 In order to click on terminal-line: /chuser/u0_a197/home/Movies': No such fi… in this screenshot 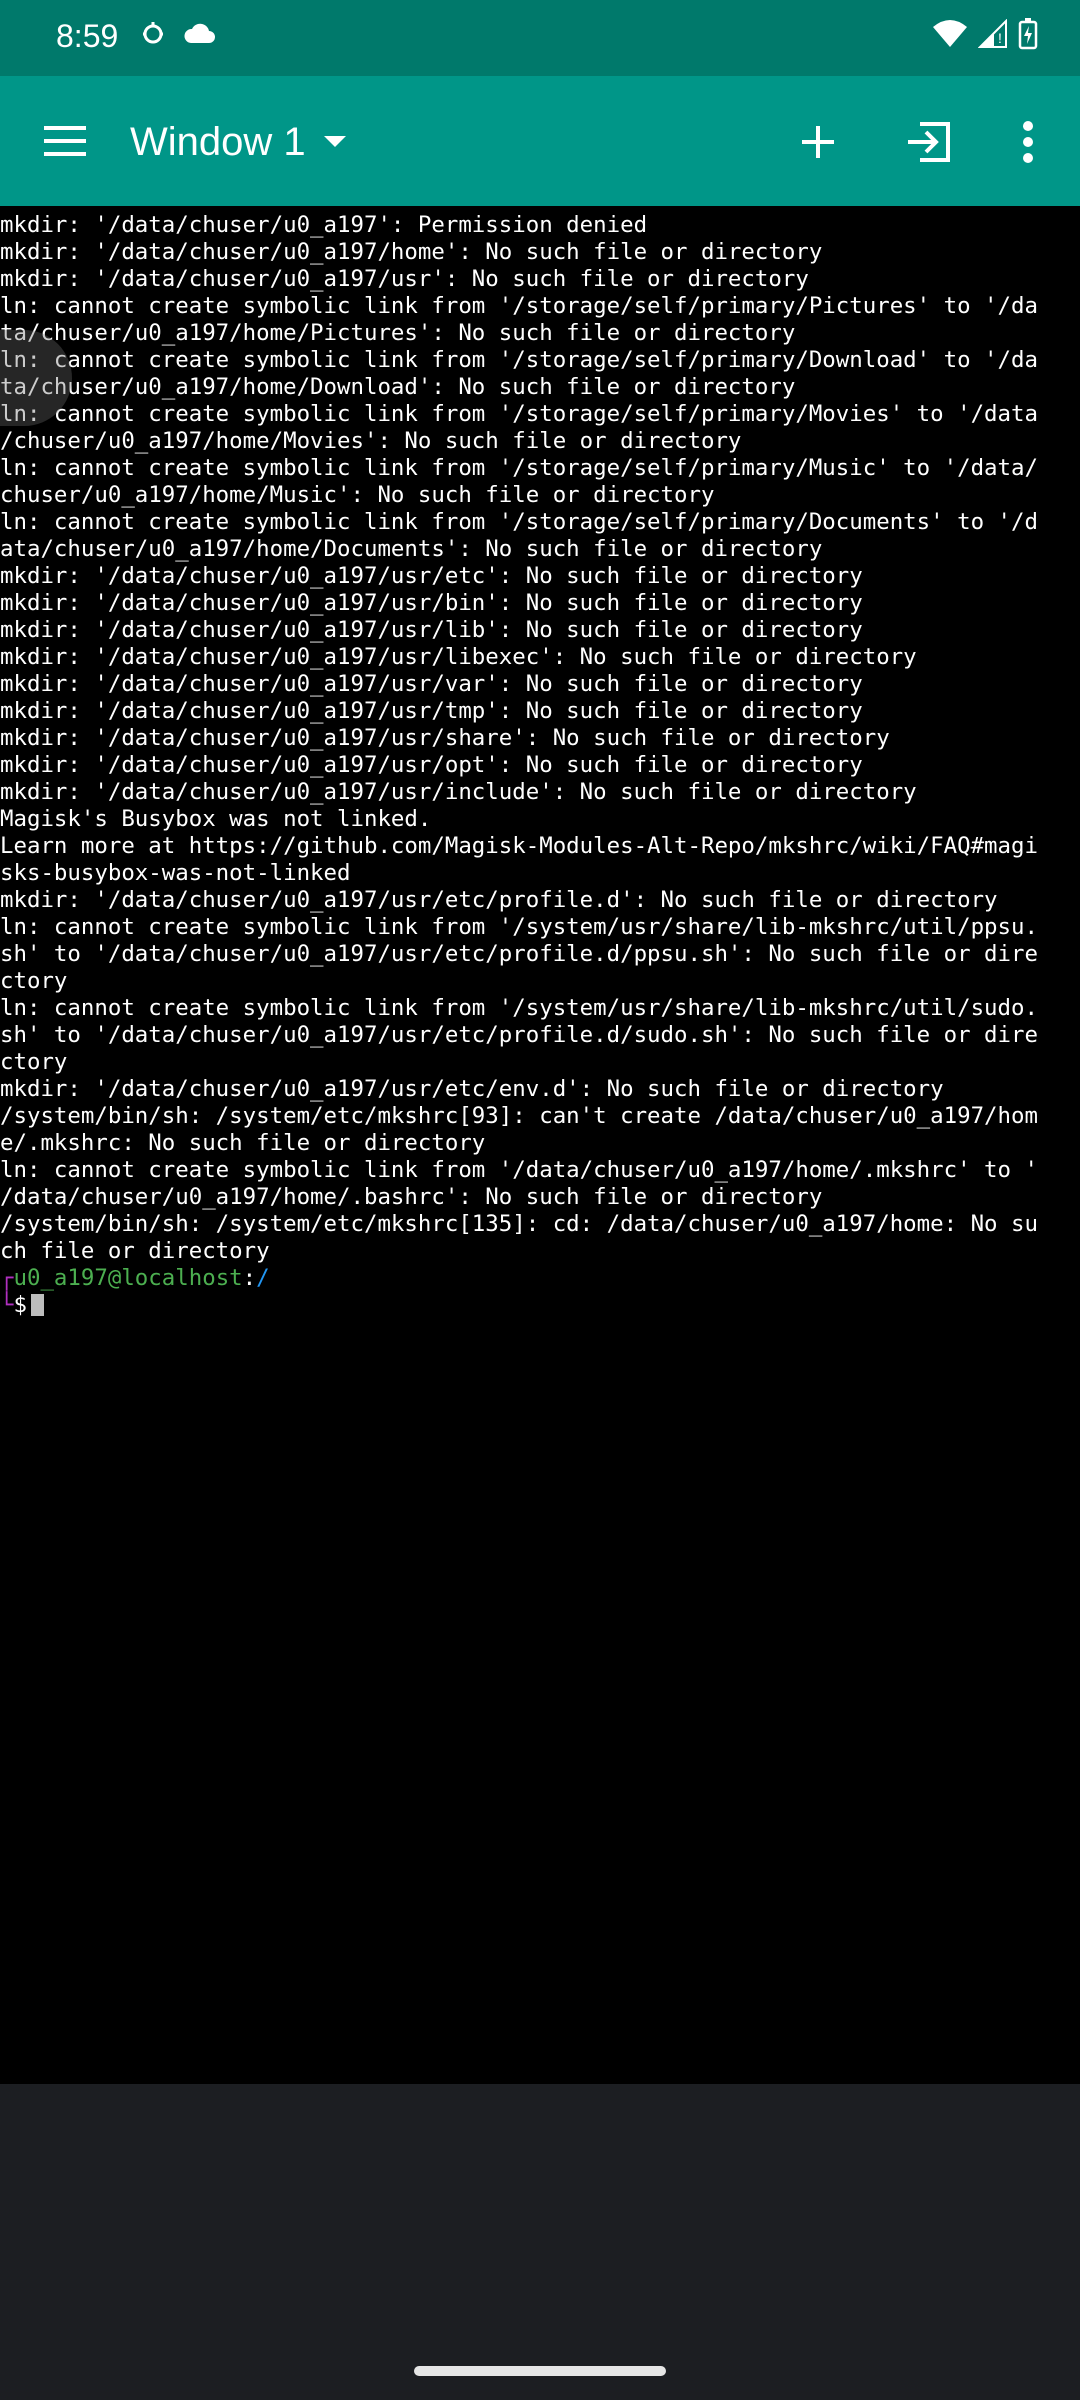, I will do `click(371, 441)`.